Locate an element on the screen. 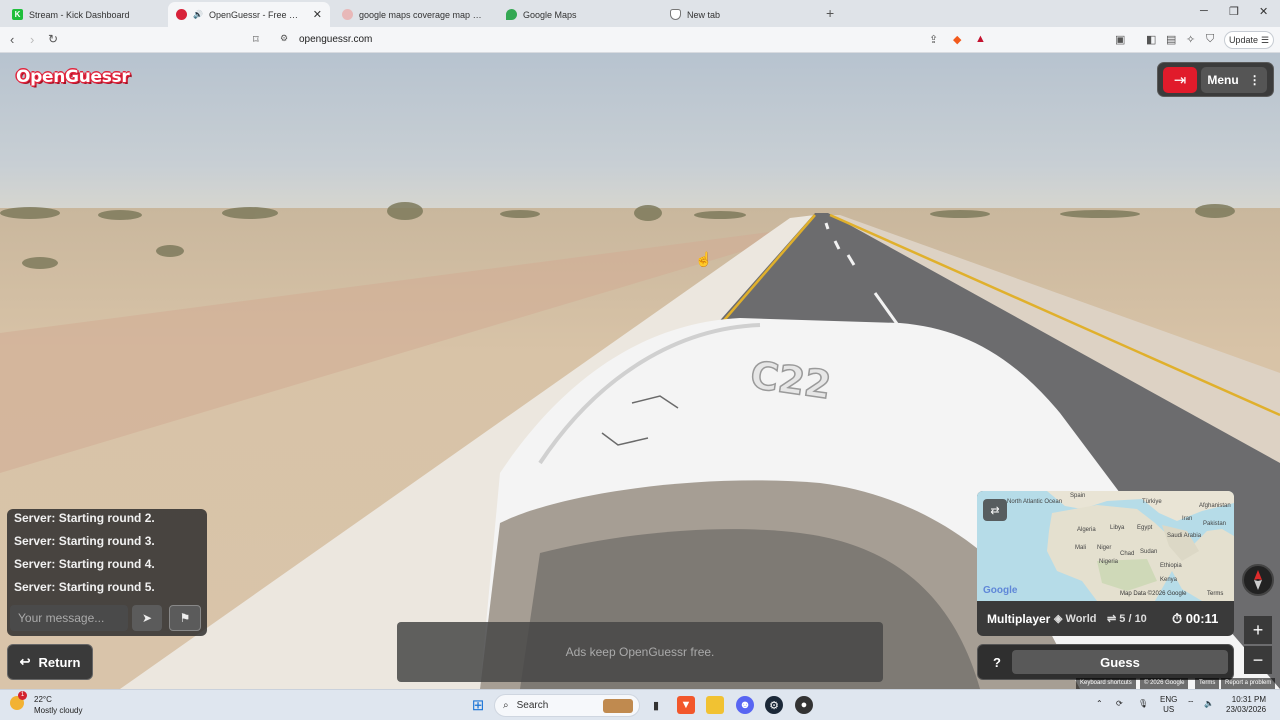 The height and width of the screenshot is (720, 1280). obs-icon: ● is located at coordinates (804, 705).